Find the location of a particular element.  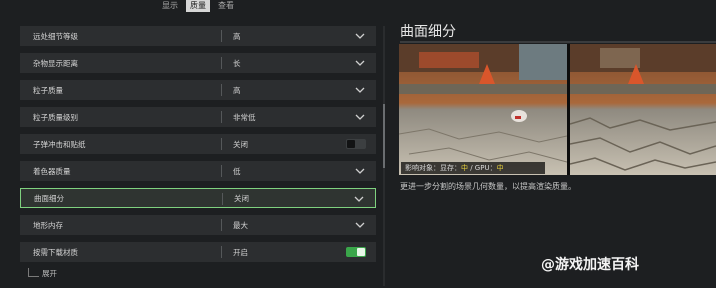

setting-label: 着色器质量 is located at coordinates (52, 171).